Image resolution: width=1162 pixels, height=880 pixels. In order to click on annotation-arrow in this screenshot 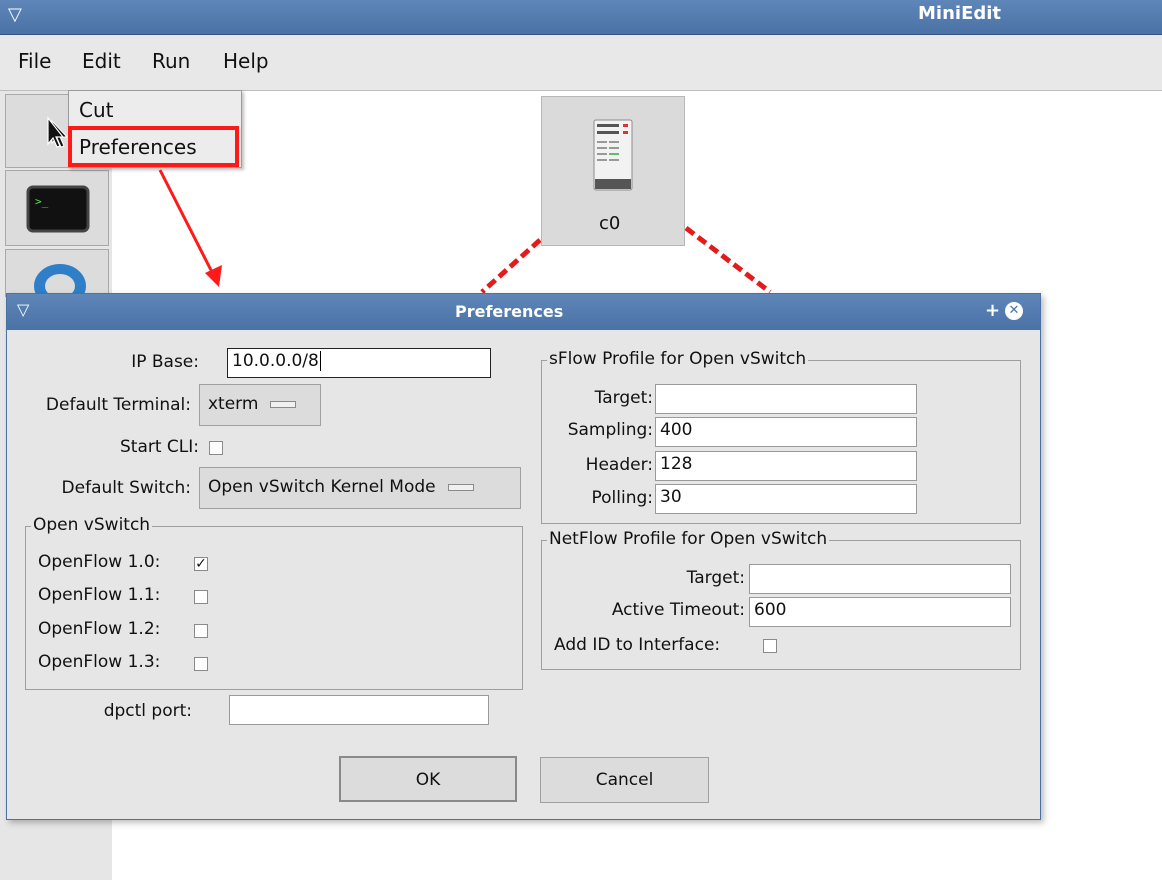, I will do `click(190, 228)`.